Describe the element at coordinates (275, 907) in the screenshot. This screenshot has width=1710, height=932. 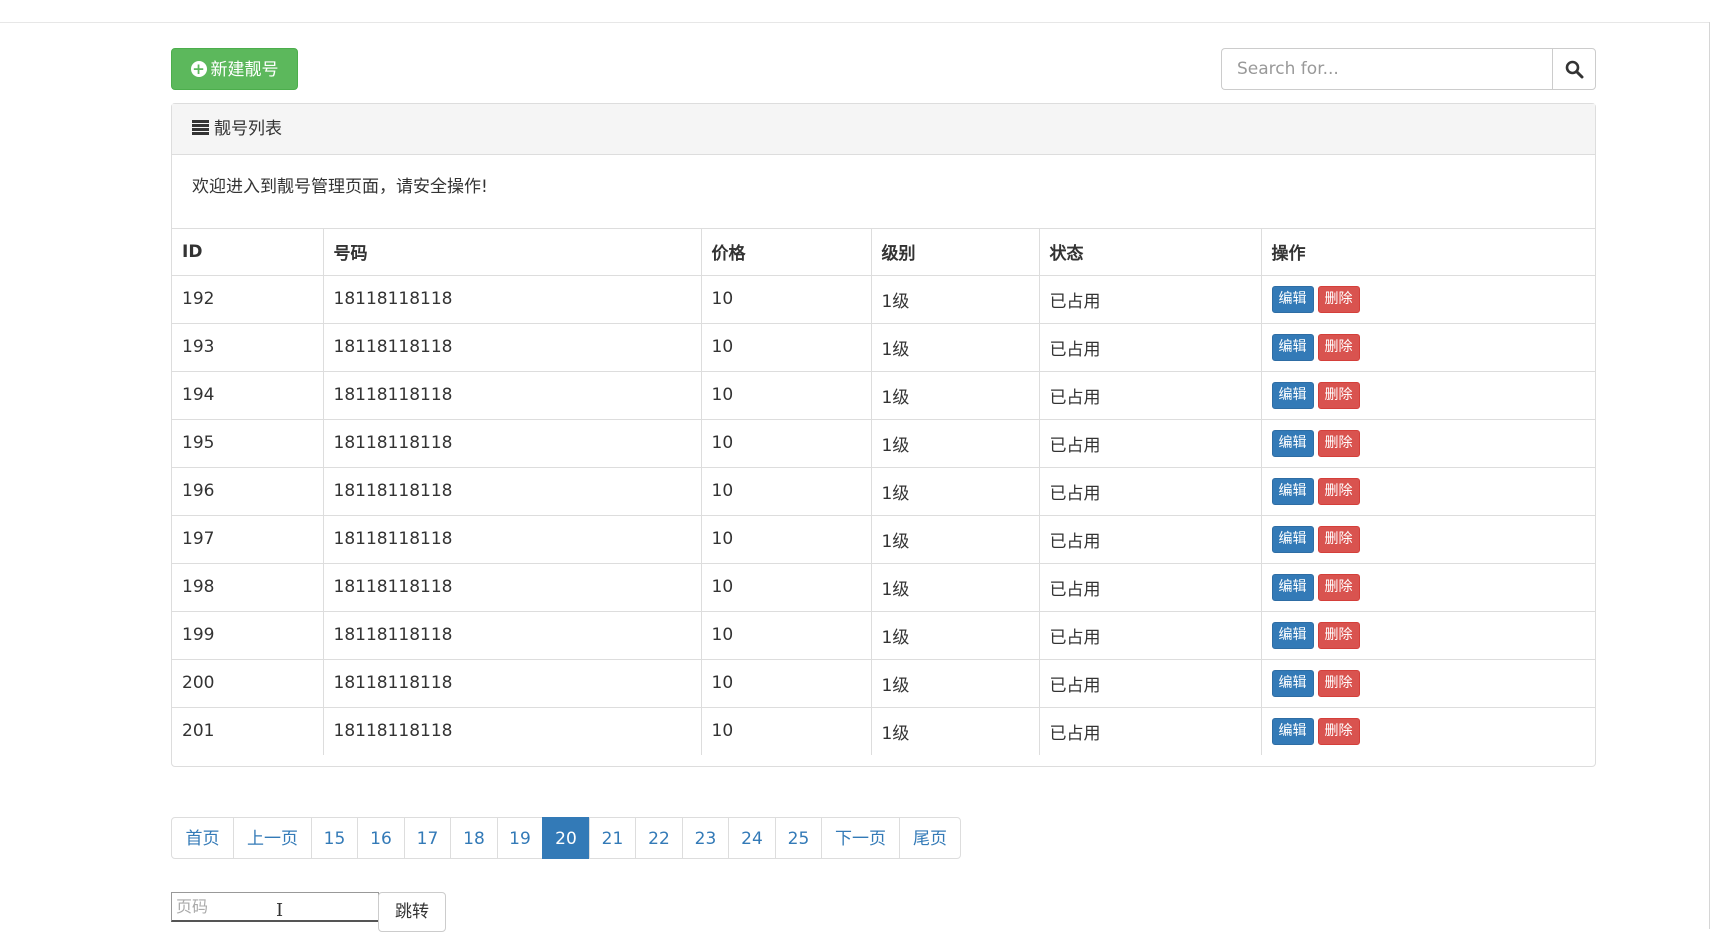
I see `page-number-input` at that location.